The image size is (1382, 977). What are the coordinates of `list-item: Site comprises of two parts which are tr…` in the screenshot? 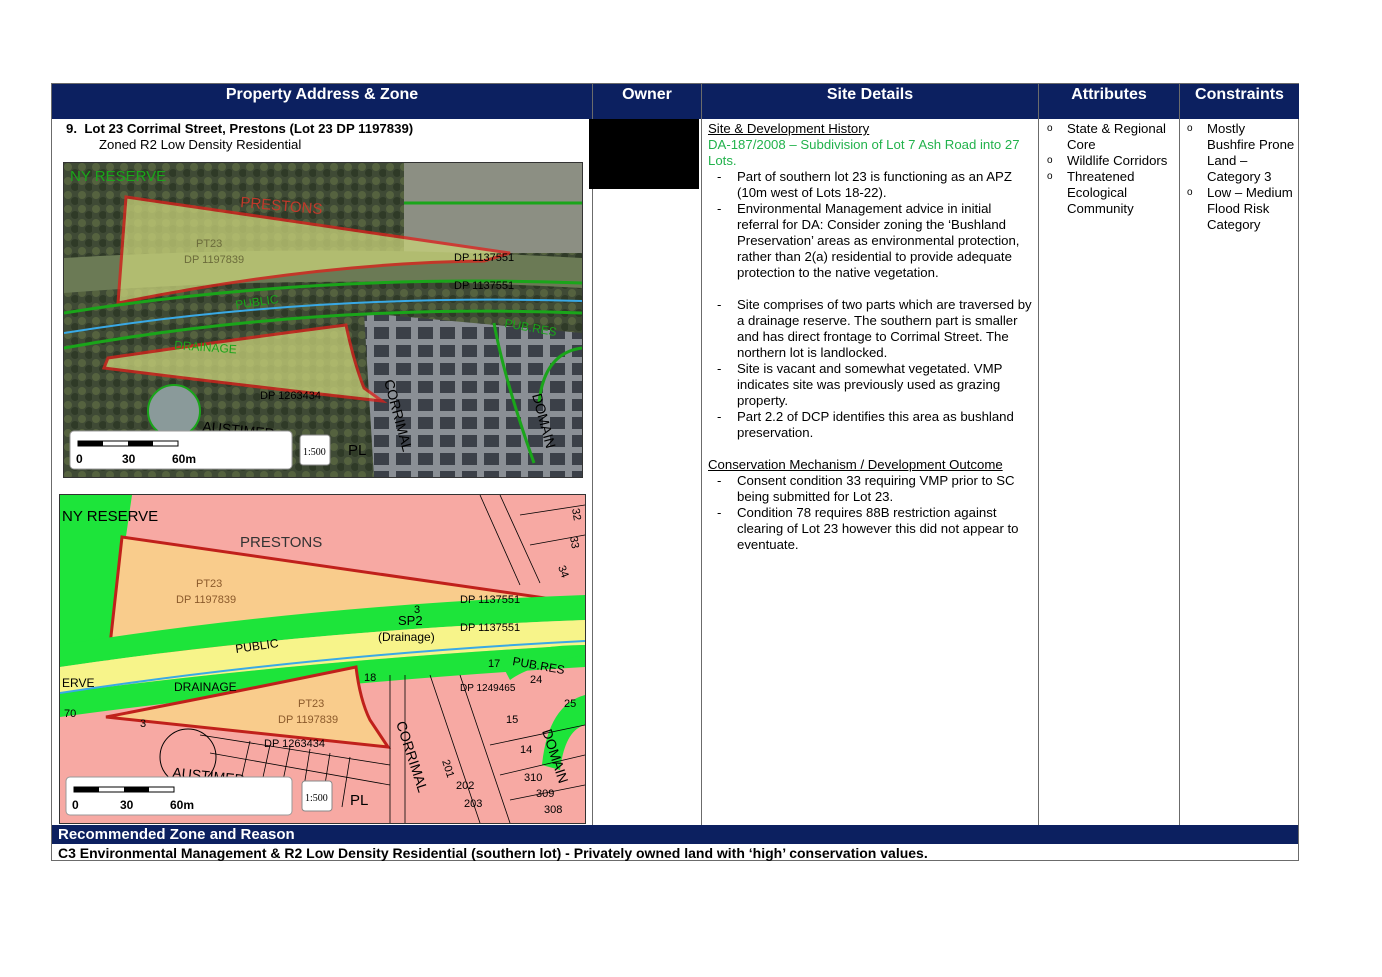 It's located at (871, 329).